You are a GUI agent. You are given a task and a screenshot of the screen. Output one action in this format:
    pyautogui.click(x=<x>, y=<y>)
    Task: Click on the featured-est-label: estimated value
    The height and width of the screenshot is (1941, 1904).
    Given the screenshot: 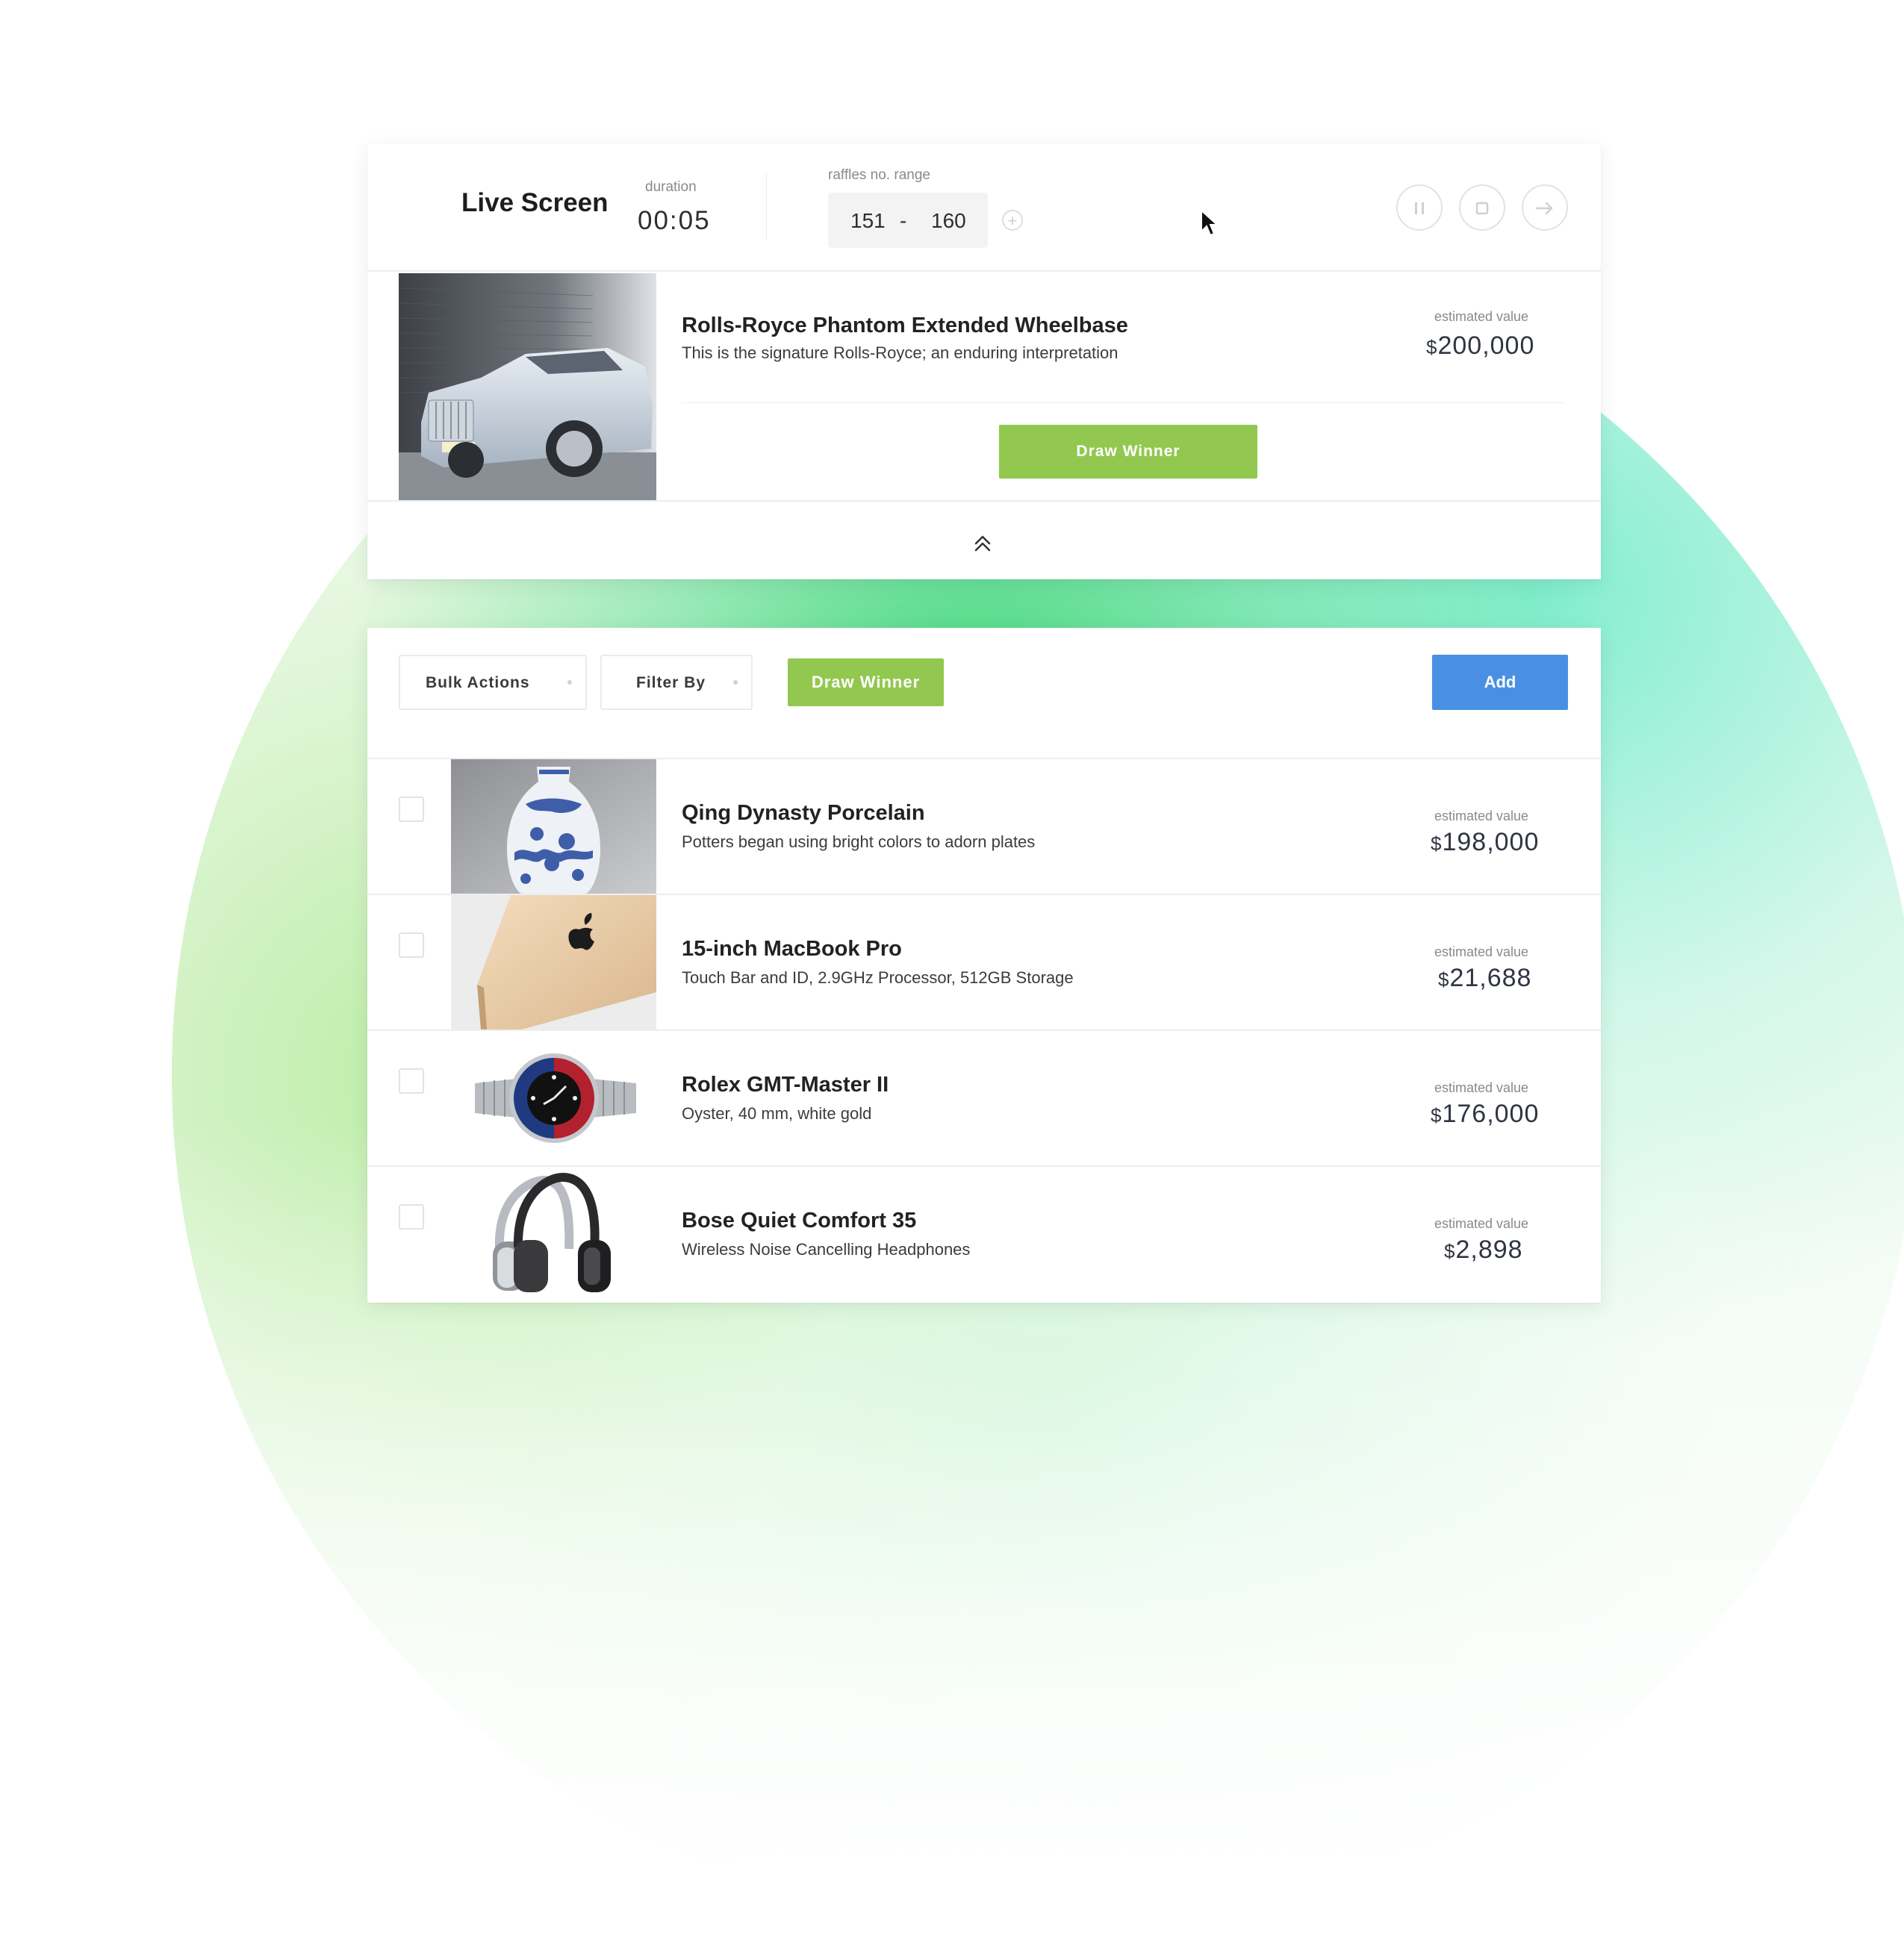 What is the action you would take?
    pyautogui.click(x=1481, y=316)
    